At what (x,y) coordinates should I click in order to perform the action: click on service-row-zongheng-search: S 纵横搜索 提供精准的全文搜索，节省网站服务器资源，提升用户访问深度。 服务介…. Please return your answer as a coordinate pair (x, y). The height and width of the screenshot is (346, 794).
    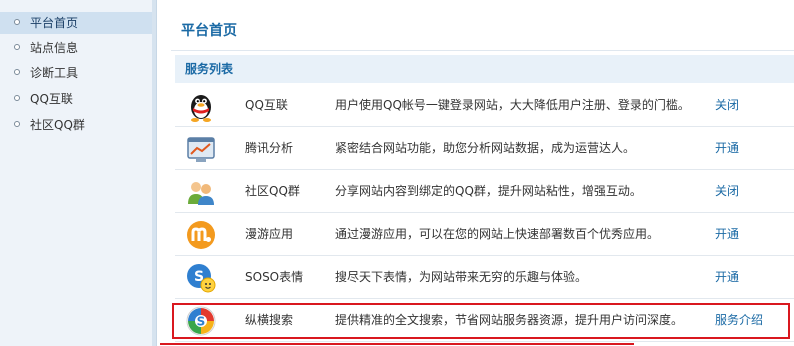
    Looking at the image, I should click on (484, 320).